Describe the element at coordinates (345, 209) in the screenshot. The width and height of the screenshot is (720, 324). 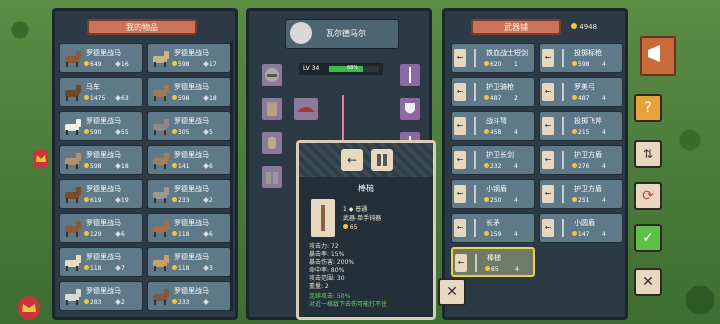
I see `detail-count: 1` at that location.